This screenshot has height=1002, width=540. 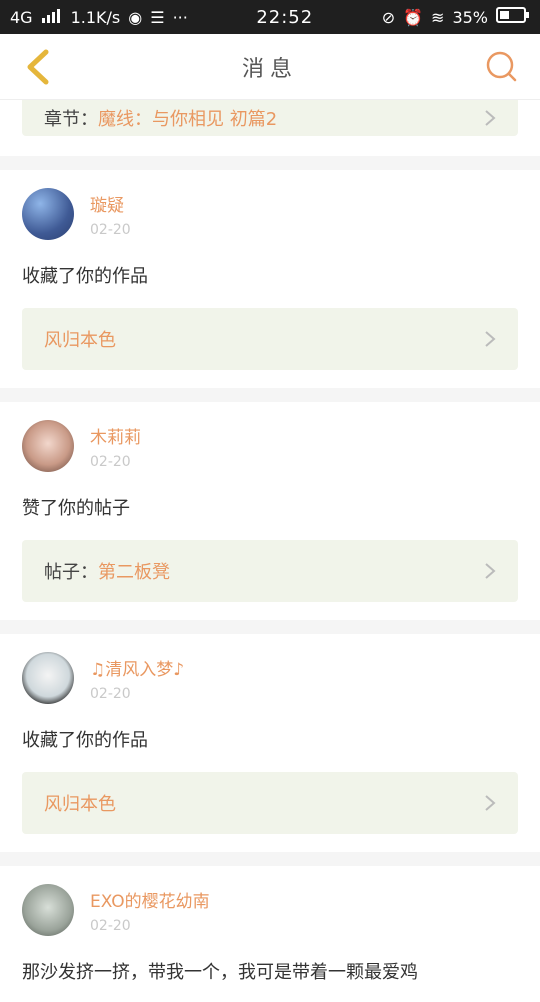 I want to click on globe-icon: ◉, so click(x=135, y=17).